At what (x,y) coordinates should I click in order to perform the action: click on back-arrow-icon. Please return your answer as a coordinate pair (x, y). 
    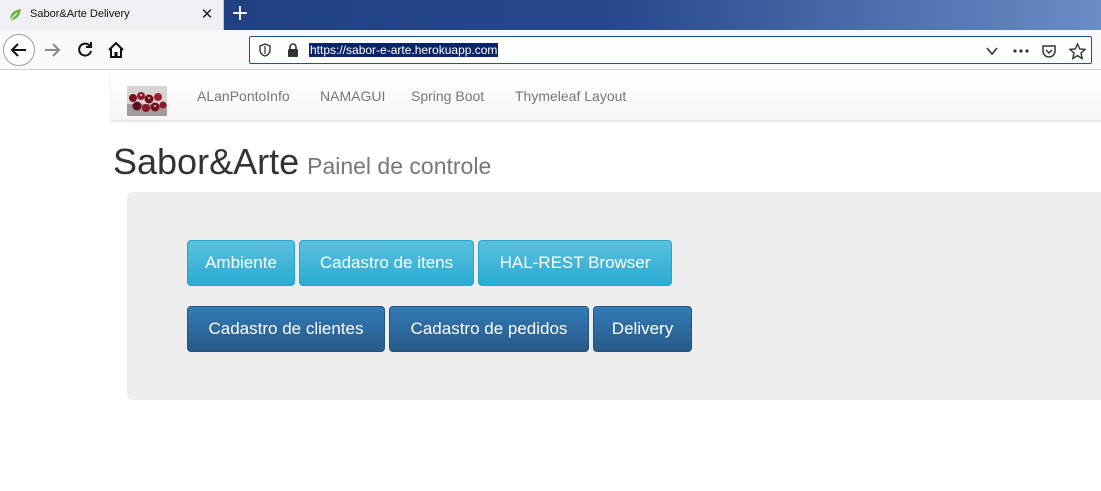
    Looking at the image, I should click on (18, 50).